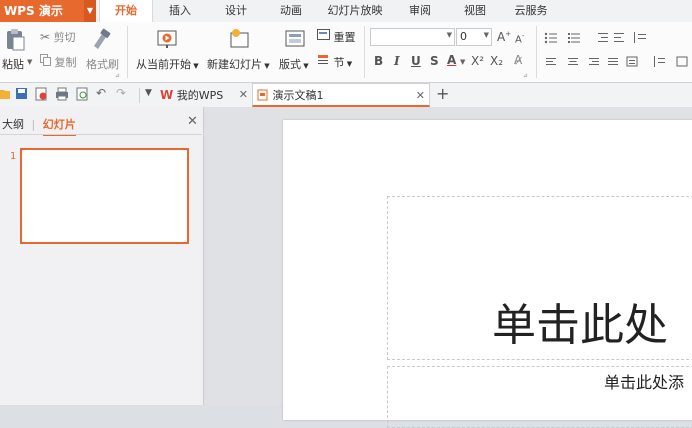 Image resolution: width=692 pixels, height=428 pixels. Describe the element at coordinates (167, 95) in the screenshot. I see `wps-logo-icon: W` at that location.